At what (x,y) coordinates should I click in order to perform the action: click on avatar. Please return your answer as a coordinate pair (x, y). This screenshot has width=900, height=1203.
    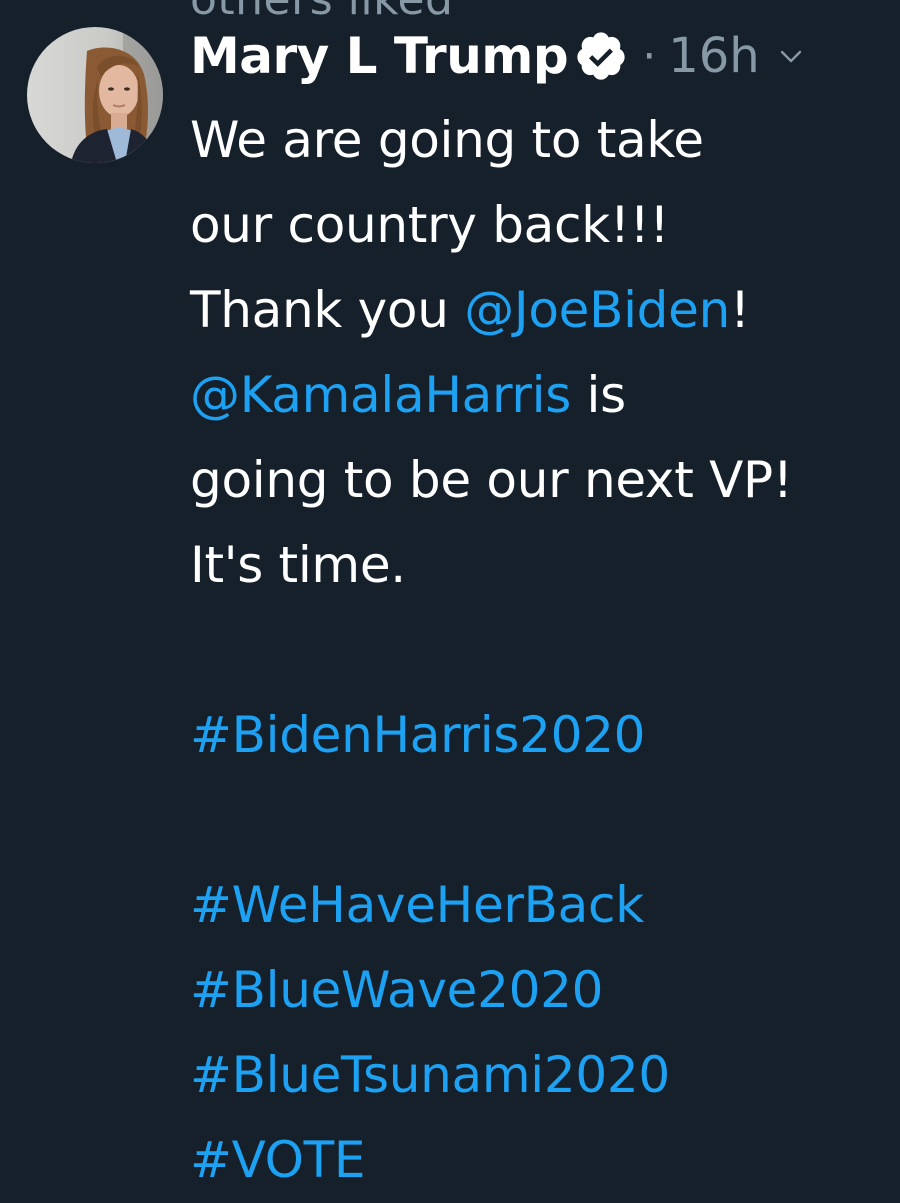
    Looking at the image, I should click on (95, 95).